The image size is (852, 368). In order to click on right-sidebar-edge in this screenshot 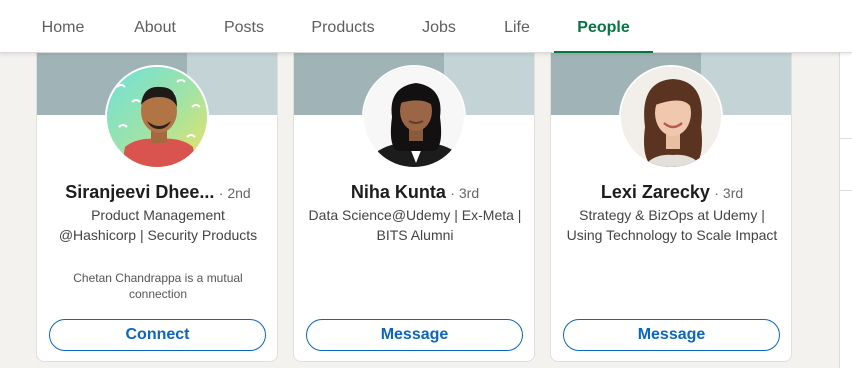, I will do `click(834, 210)`.